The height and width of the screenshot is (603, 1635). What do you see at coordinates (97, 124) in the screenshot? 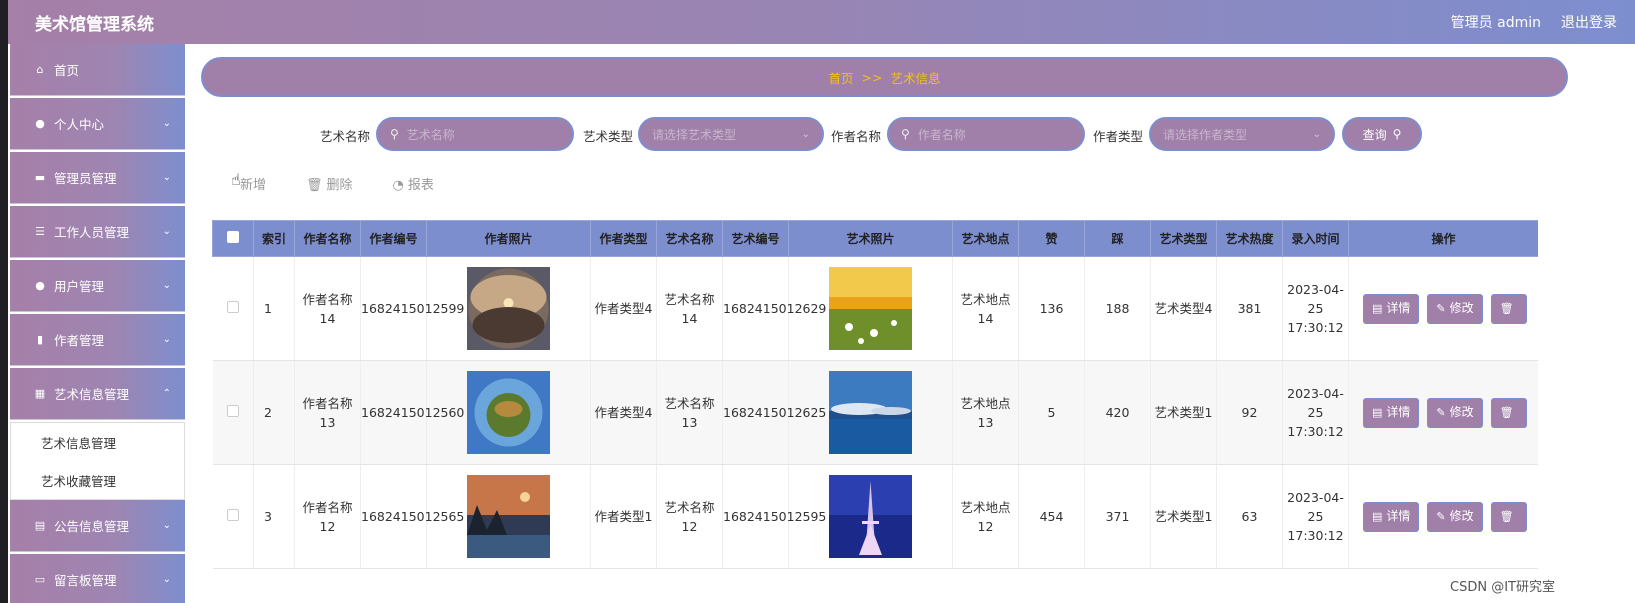
I see `sidebar-item-personal-center: ● 个人中心 ⌄` at bounding box center [97, 124].